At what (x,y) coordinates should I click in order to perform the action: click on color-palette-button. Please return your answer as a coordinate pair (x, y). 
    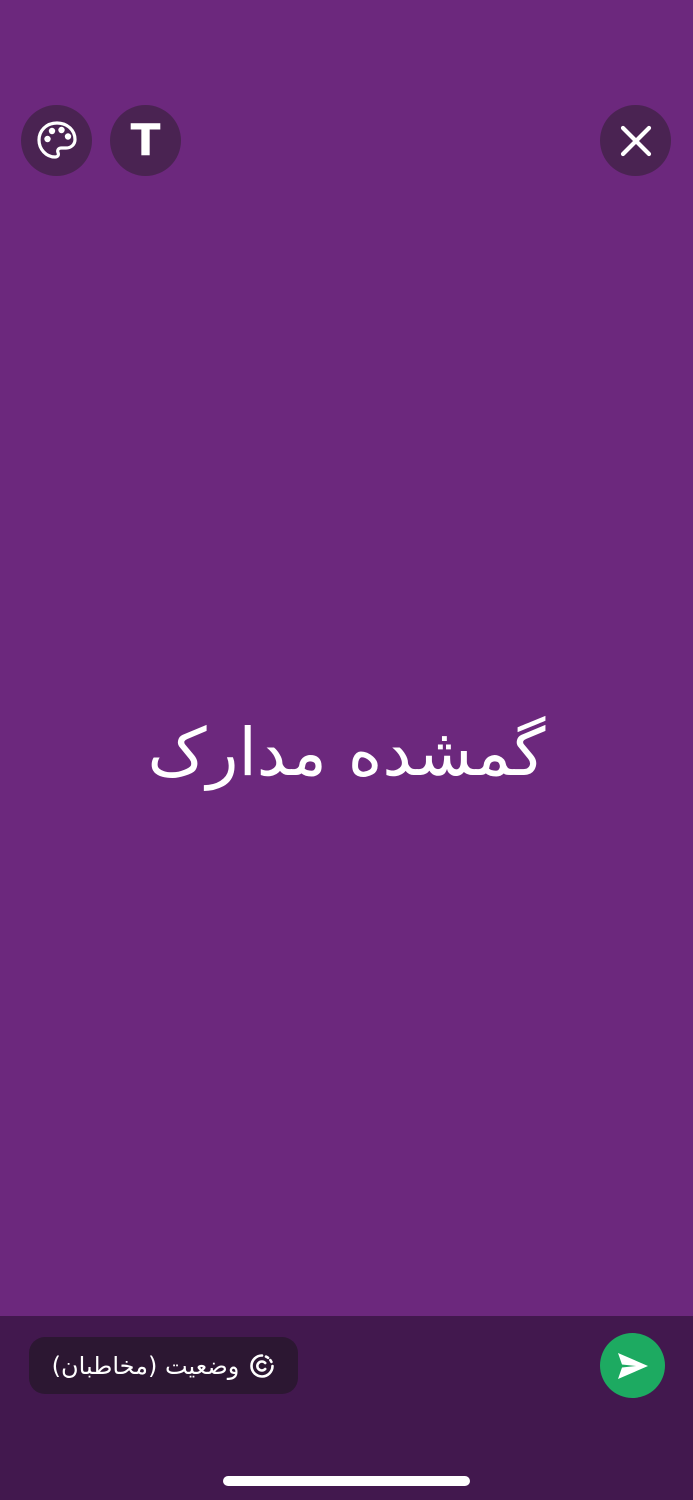
    Looking at the image, I should click on (56, 140).